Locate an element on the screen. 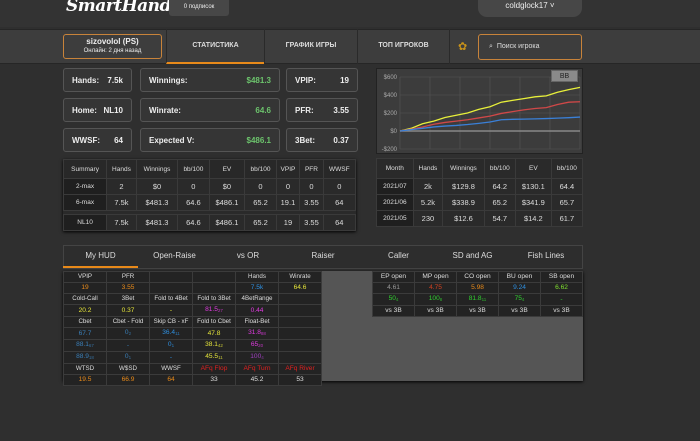  logo: SmartHand is located at coordinates (118, 8).